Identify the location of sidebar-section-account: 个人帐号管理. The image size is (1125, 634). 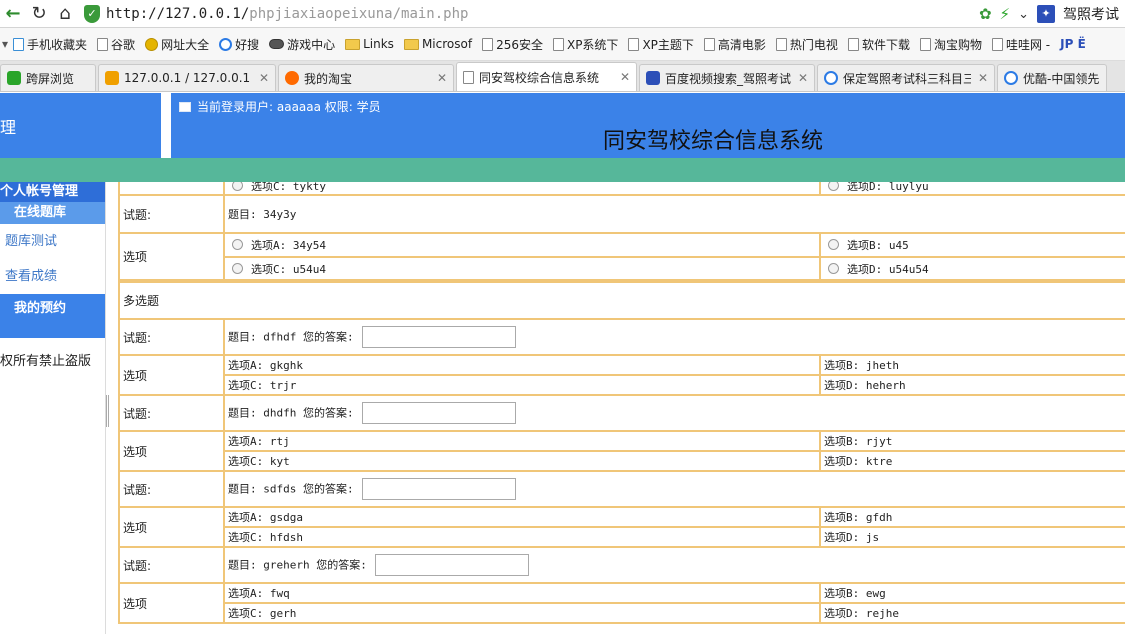
(52, 192).